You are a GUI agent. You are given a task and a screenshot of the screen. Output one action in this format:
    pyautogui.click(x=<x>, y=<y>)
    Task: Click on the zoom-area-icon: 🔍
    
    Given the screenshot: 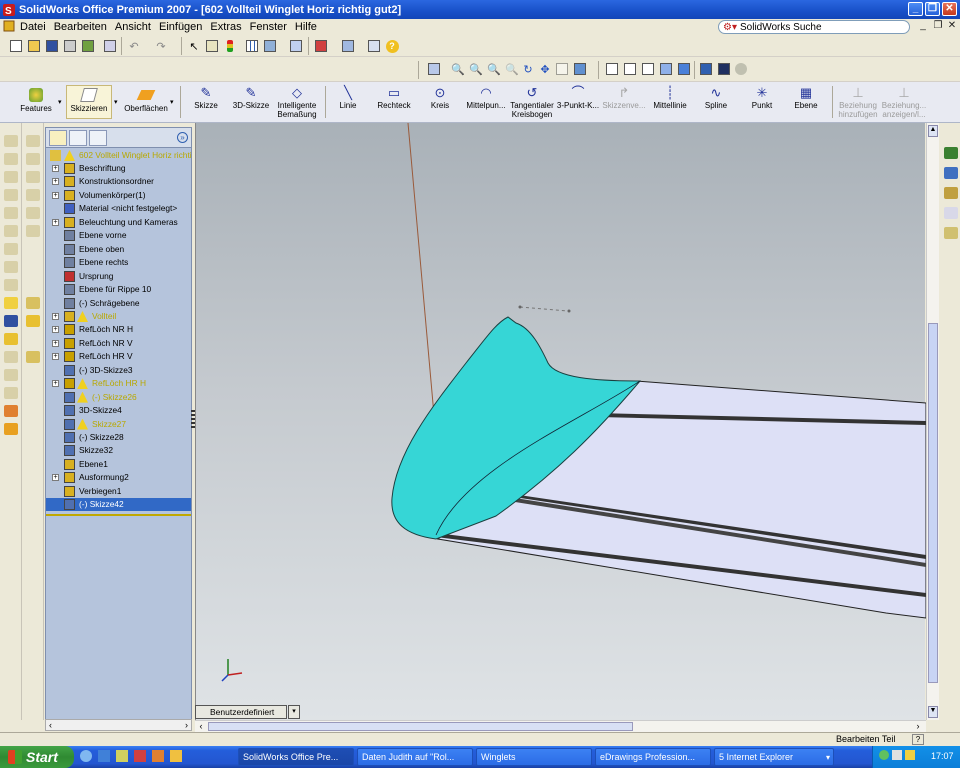 What is the action you would take?
    pyautogui.click(x=476, y=69)
    